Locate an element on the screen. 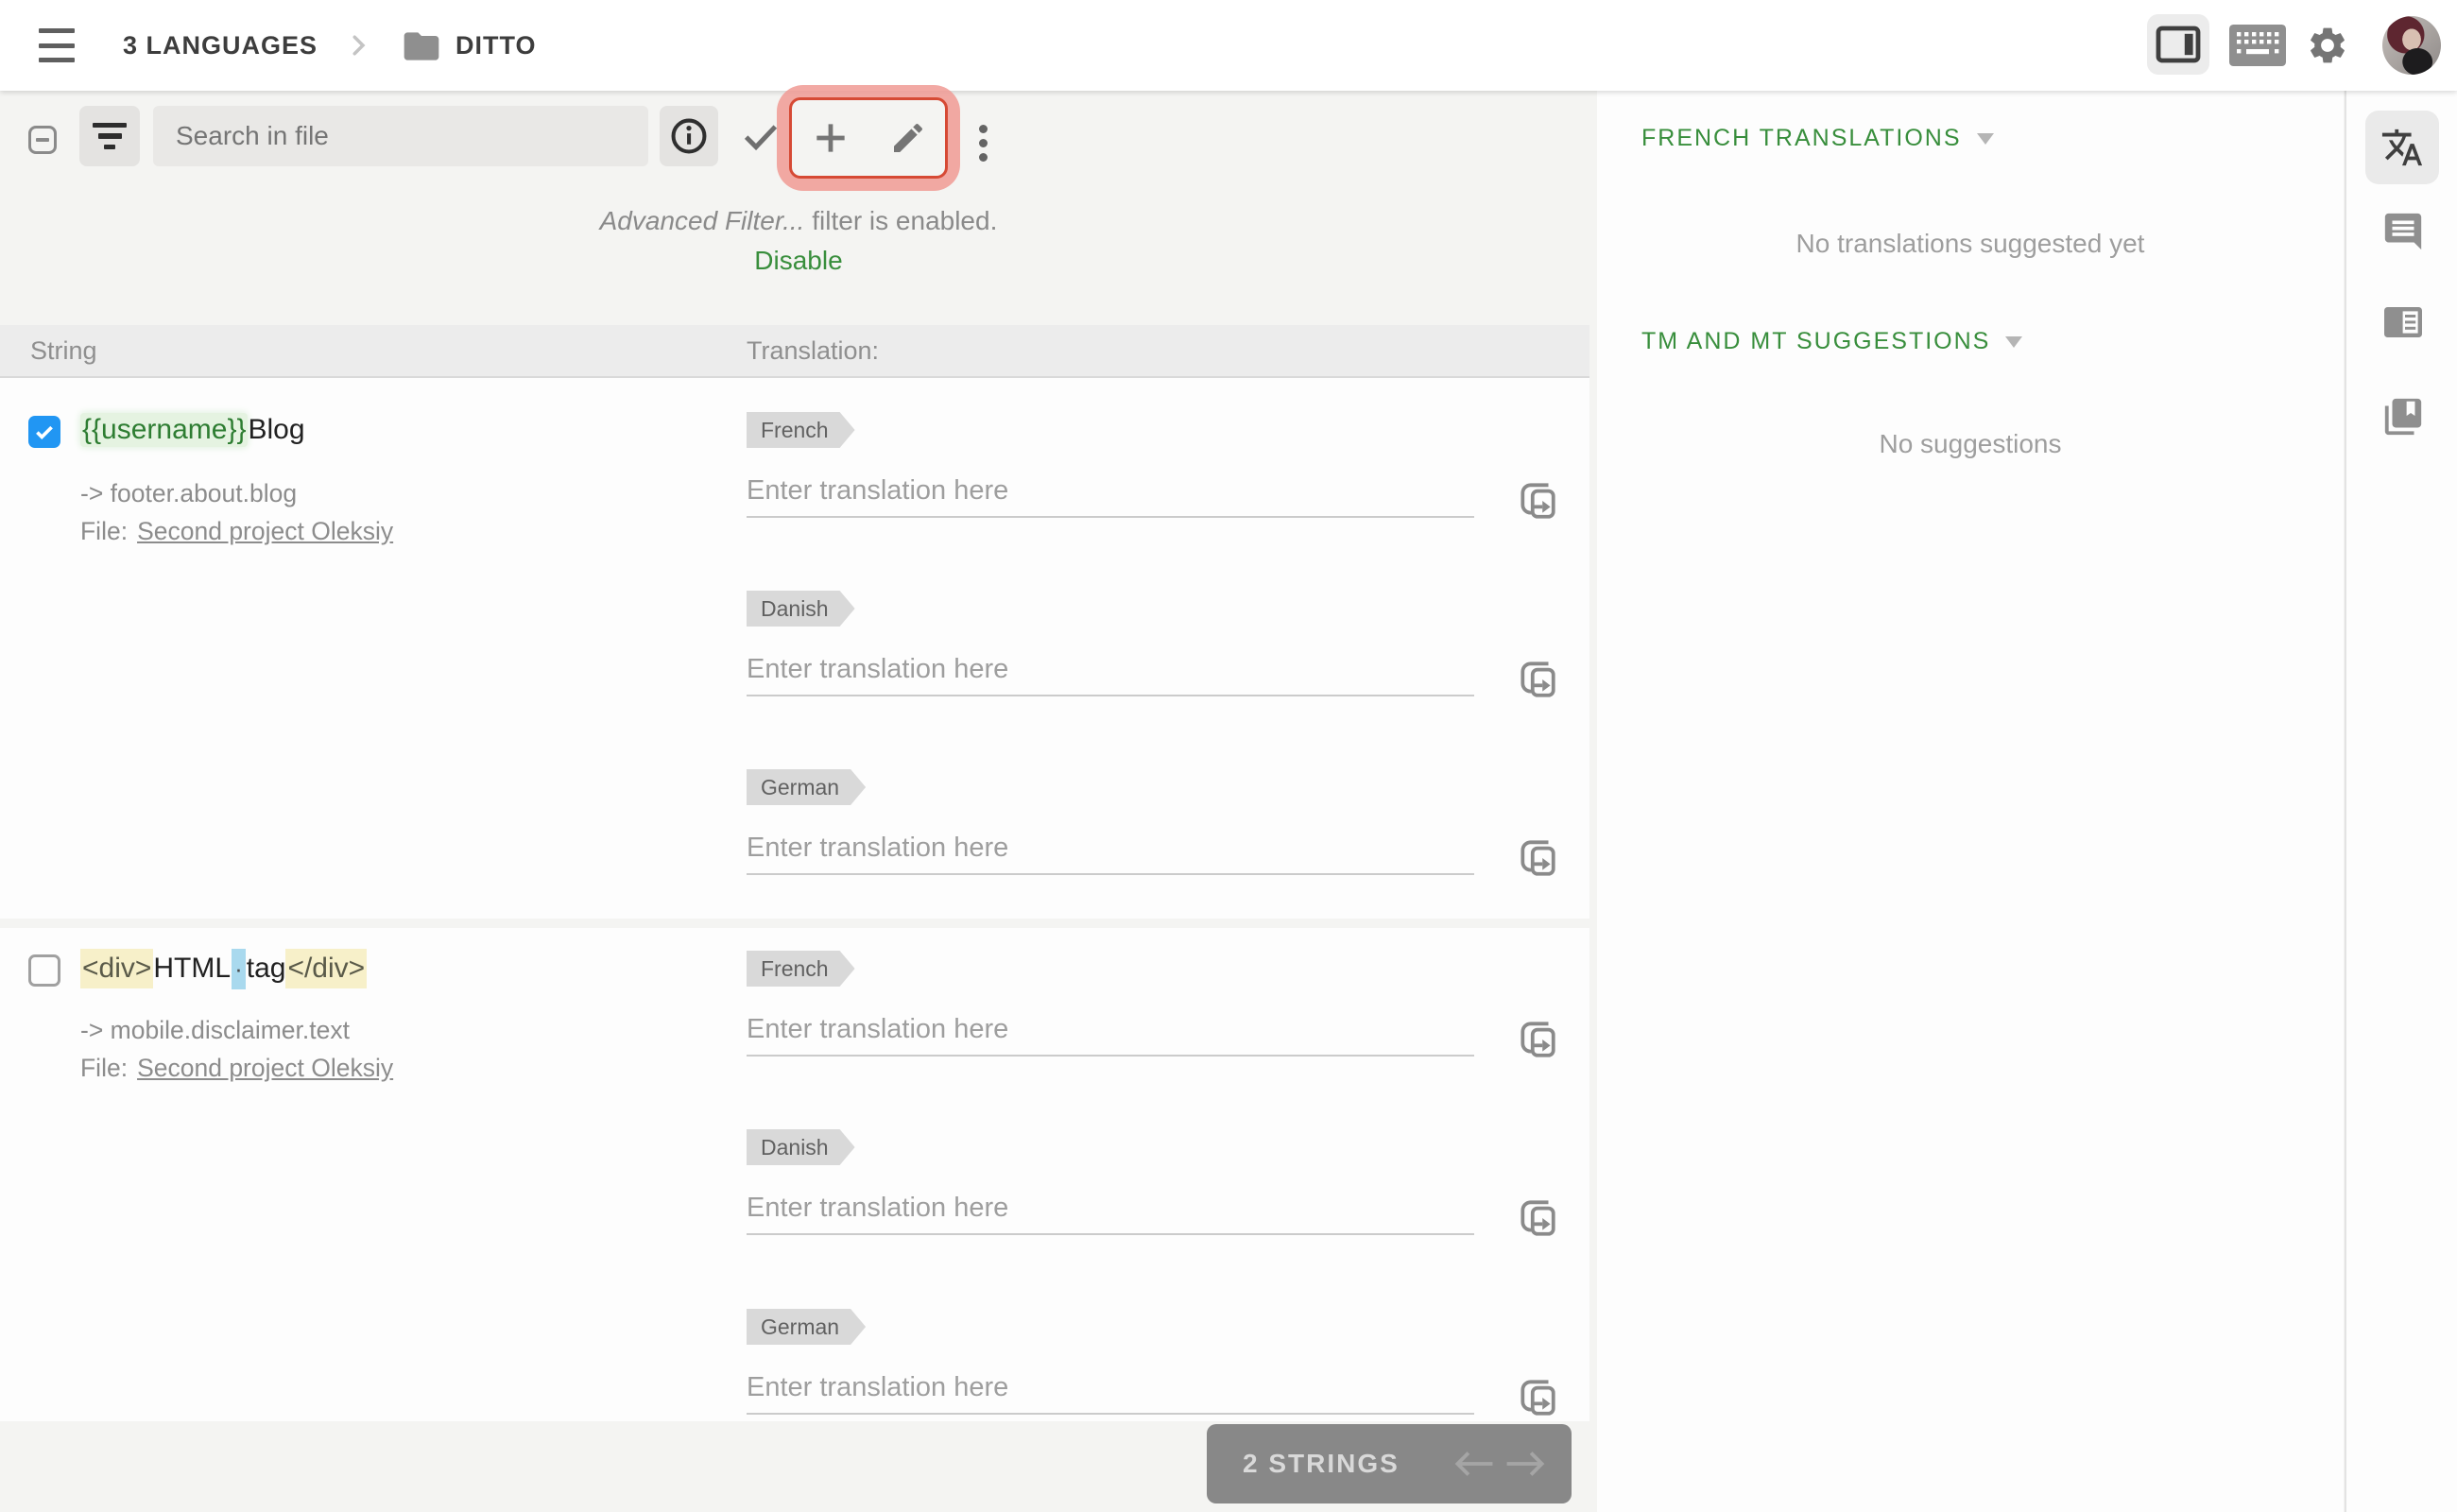 Image resolution: width=2457 pixels, height=1512 pixels. html-tag-open: <div> is located at coordinates (117, 968).